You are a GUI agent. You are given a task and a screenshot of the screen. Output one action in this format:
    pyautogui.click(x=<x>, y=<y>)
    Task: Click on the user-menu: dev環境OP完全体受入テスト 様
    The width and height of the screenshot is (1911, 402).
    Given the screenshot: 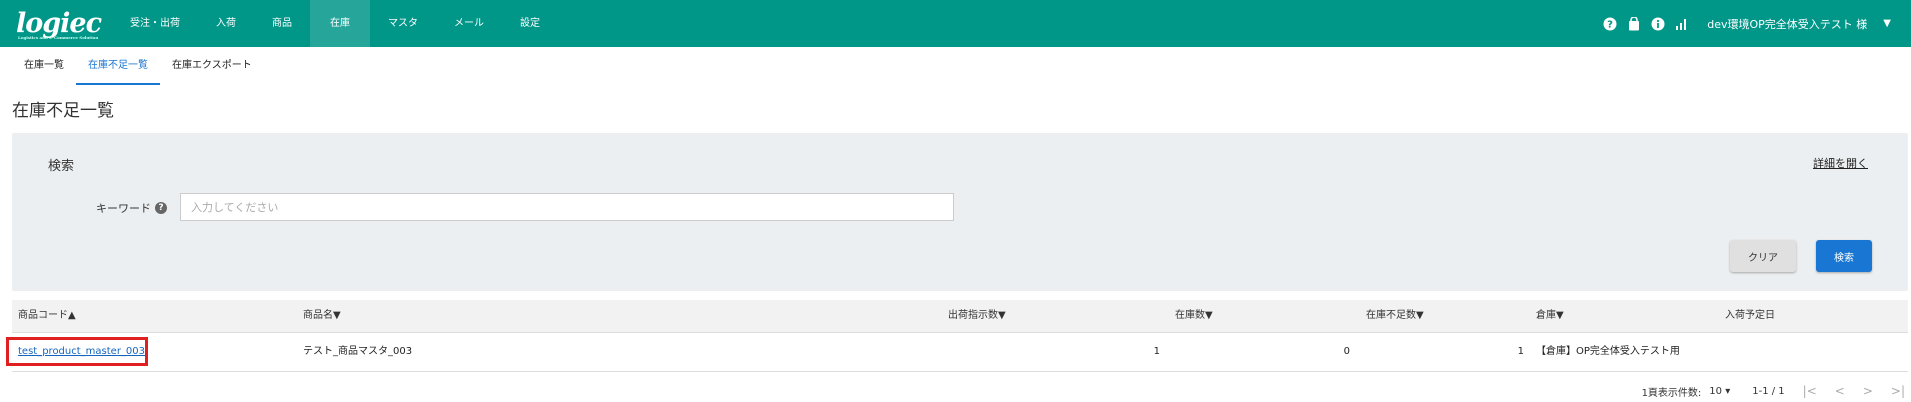 What is the action you would take?
    pyautogui.click(x=1787, y=24)
    